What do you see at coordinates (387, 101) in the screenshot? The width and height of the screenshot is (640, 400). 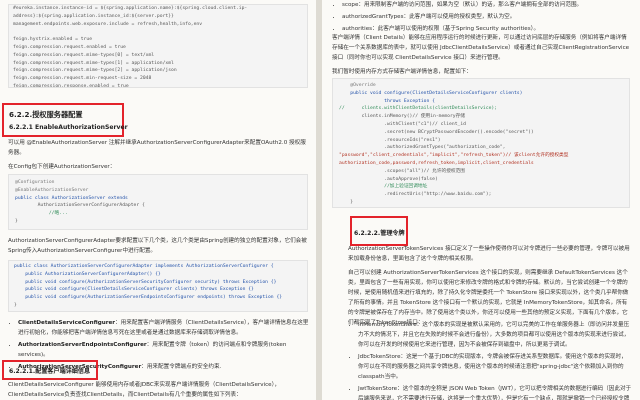 I see `code-line: throws Exception {` at bounding box center [387, 101].